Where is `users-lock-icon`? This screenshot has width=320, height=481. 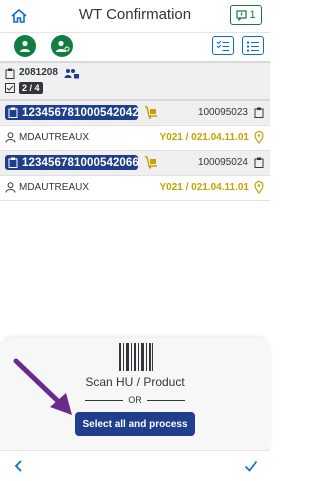 users-lock-icon is located at coordinates (71, 74).